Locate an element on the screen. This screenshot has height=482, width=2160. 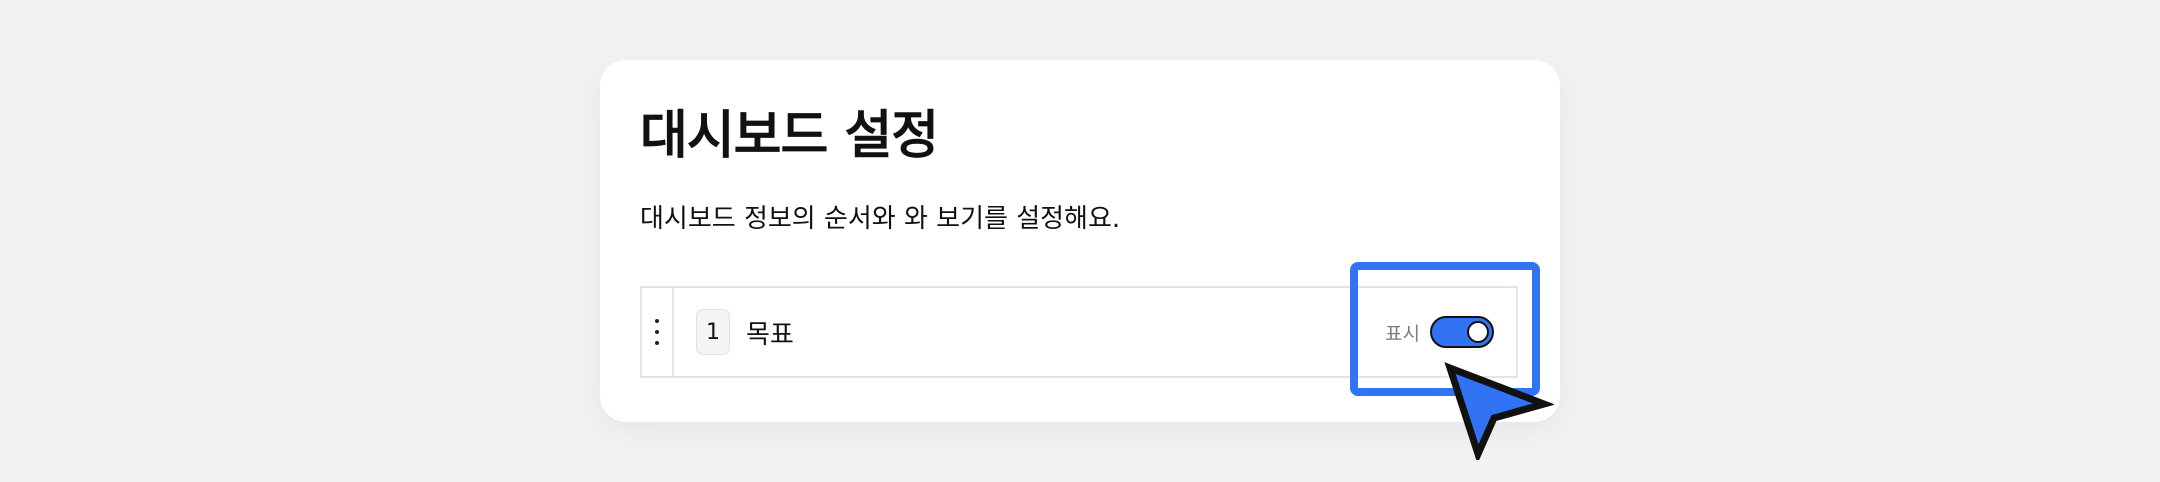
list-item-goal: 1 목표 표시 is located at coordinates (1079, 332).